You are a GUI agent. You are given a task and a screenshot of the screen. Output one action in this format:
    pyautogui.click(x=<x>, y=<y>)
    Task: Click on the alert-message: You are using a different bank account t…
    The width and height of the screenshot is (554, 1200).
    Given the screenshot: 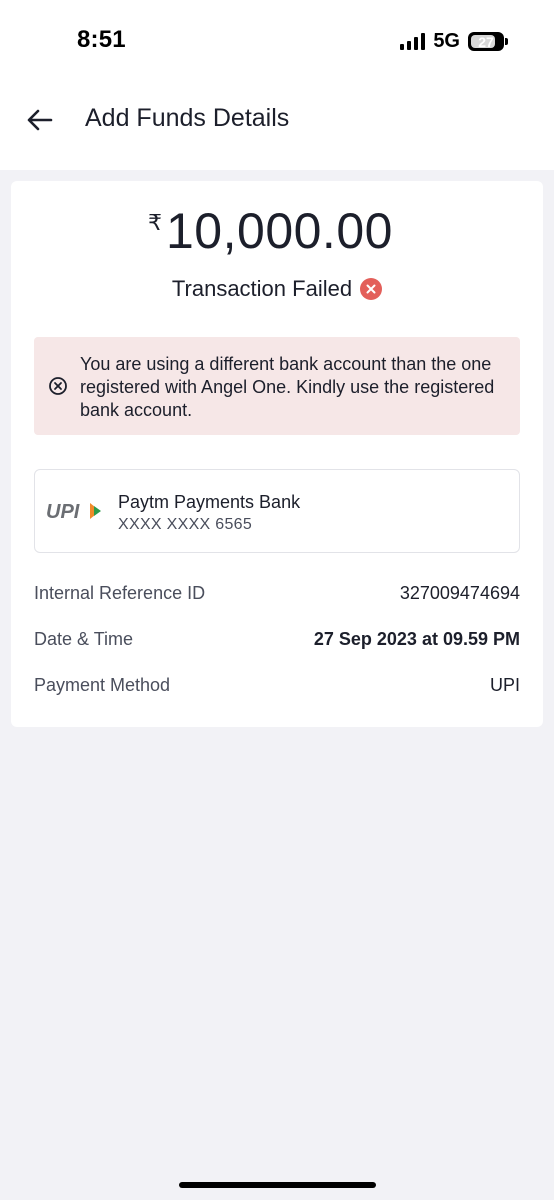 What is the action you would take?
    pyautogui.click(x=287, y=387)
    